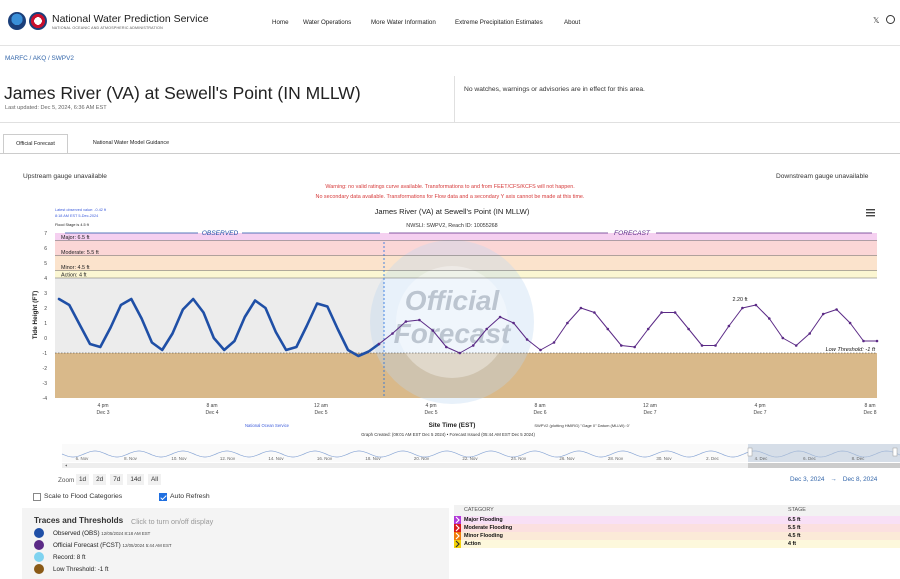 The width and height of the screenshot is (900, 579). Describe the element at coordinates (163, 497) in the screenshot. I see `auto-refresh-checkbox` at that location.